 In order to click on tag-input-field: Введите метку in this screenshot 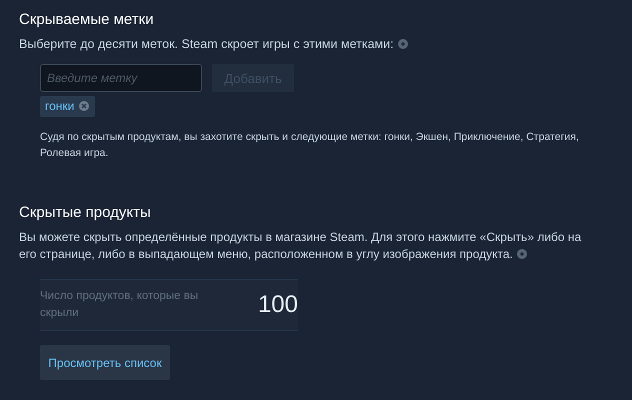, I will do `click(121, 78)`.